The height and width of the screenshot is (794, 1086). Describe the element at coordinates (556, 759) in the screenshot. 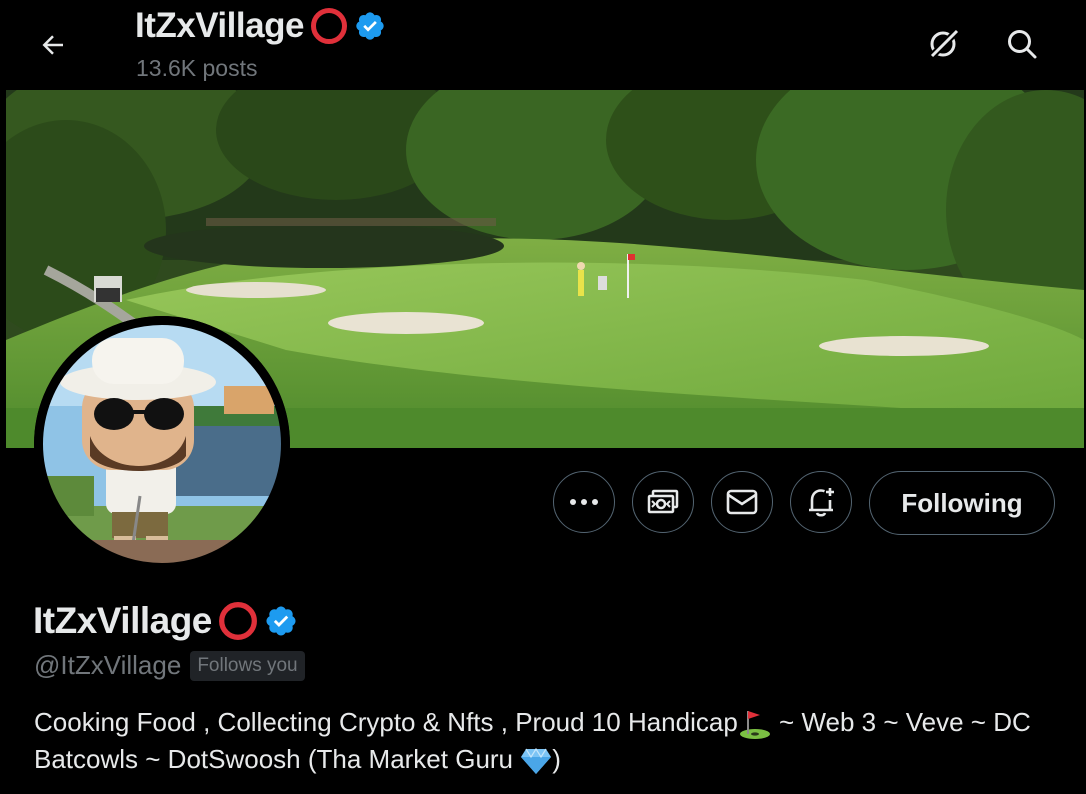

I see `bio-text-3: )` at that location.